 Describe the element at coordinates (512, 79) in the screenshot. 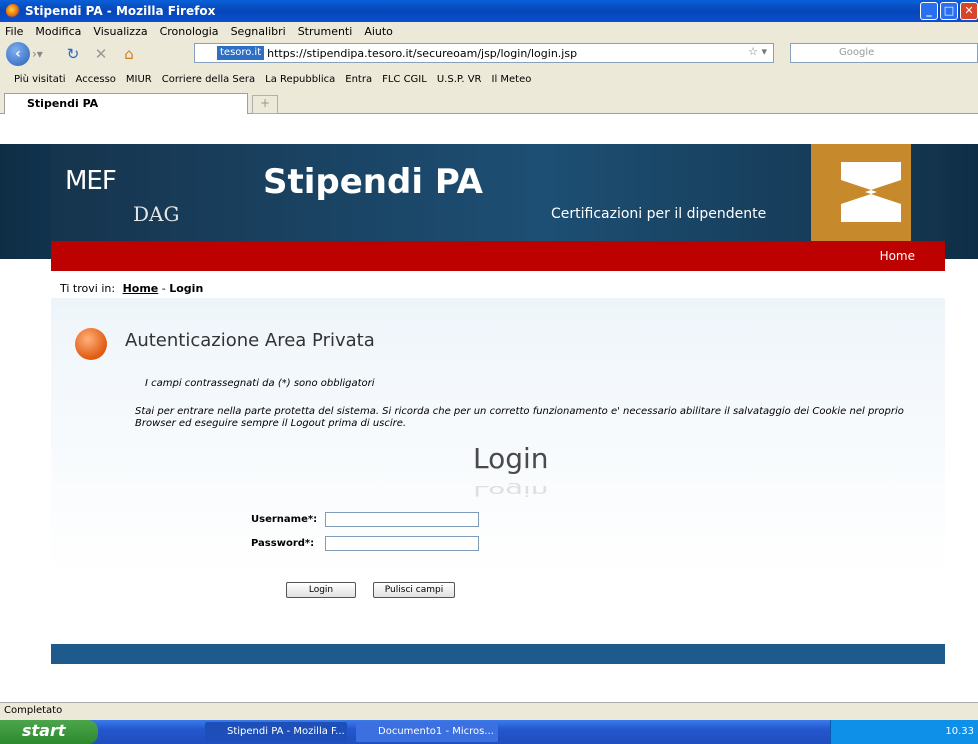

I see `bookmark-item: Il Meteo` at that location.